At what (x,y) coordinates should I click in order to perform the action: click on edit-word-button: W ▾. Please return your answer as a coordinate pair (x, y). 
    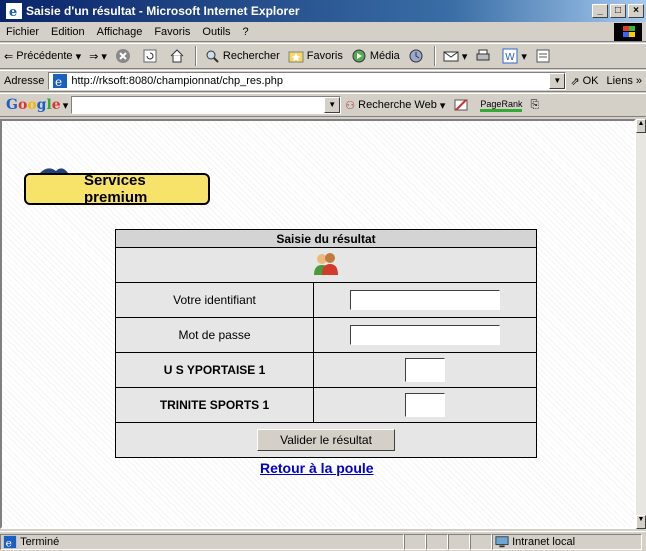
    Looking at the image, I should click on (514, 56).